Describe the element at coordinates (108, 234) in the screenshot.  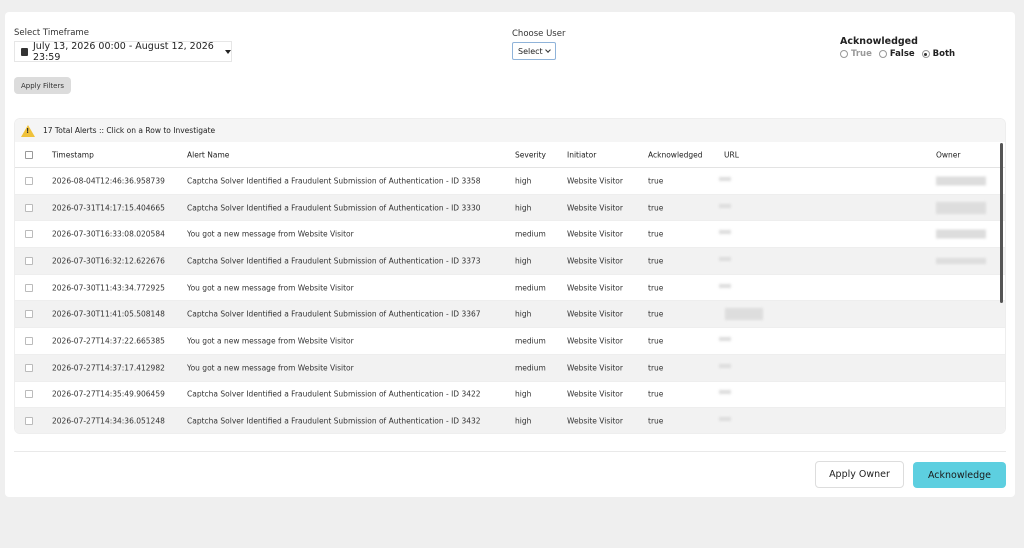
I see `cell-timestamp: 2026-07-30T16:33:08.020584` at that location.